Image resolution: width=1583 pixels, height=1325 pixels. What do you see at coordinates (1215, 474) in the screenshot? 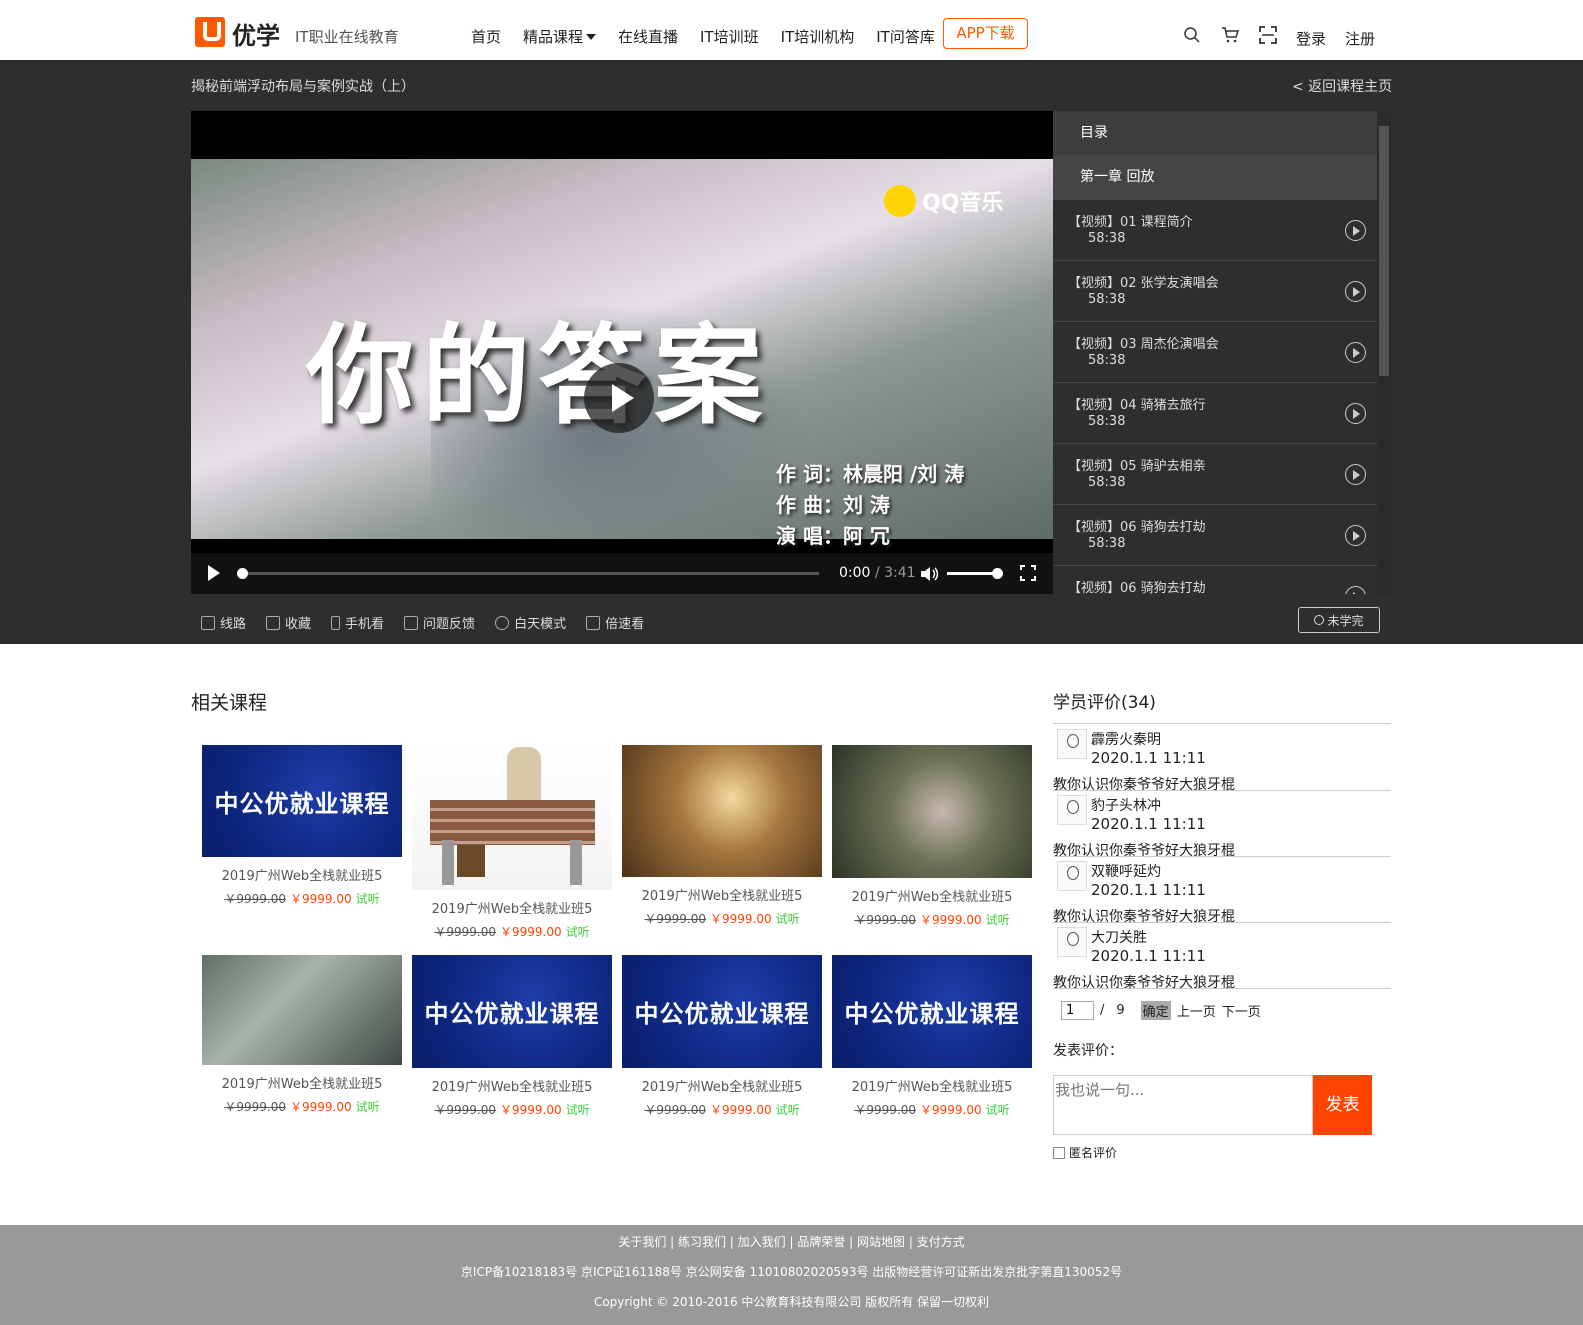
I see `lesson-item: 【视频】05 骑驴去相亲 58:38` at bounding box center [1215, 474].